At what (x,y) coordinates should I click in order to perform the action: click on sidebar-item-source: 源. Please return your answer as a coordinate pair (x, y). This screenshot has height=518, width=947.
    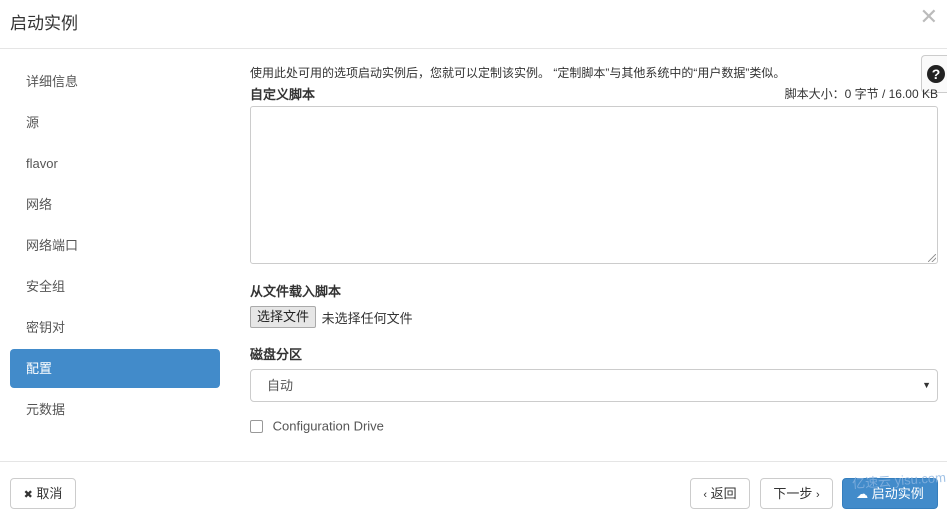
    Looking at the image, I should click on (115, 122).